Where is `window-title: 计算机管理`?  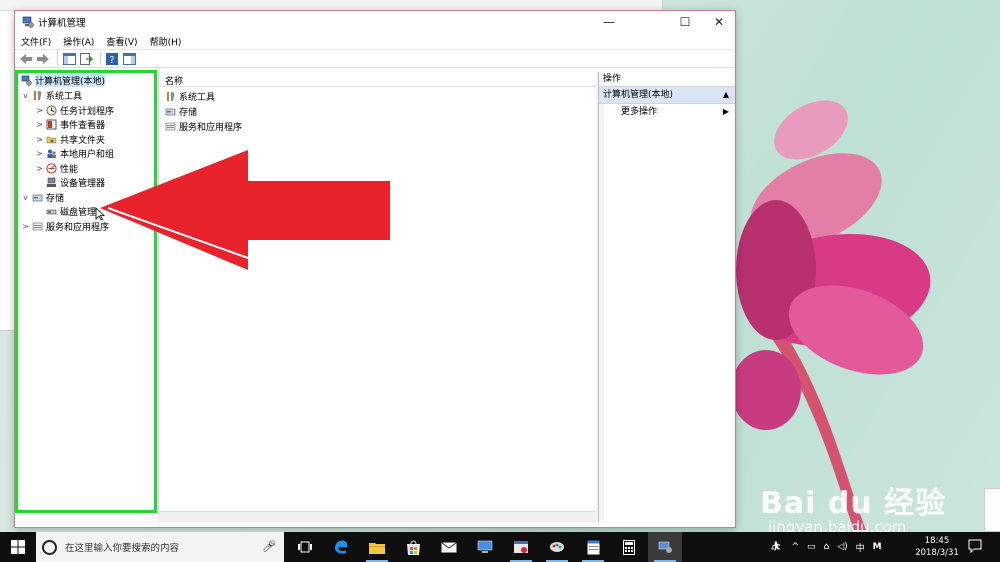
window-title: 计算机管理 is located at coordinates (62, 23).